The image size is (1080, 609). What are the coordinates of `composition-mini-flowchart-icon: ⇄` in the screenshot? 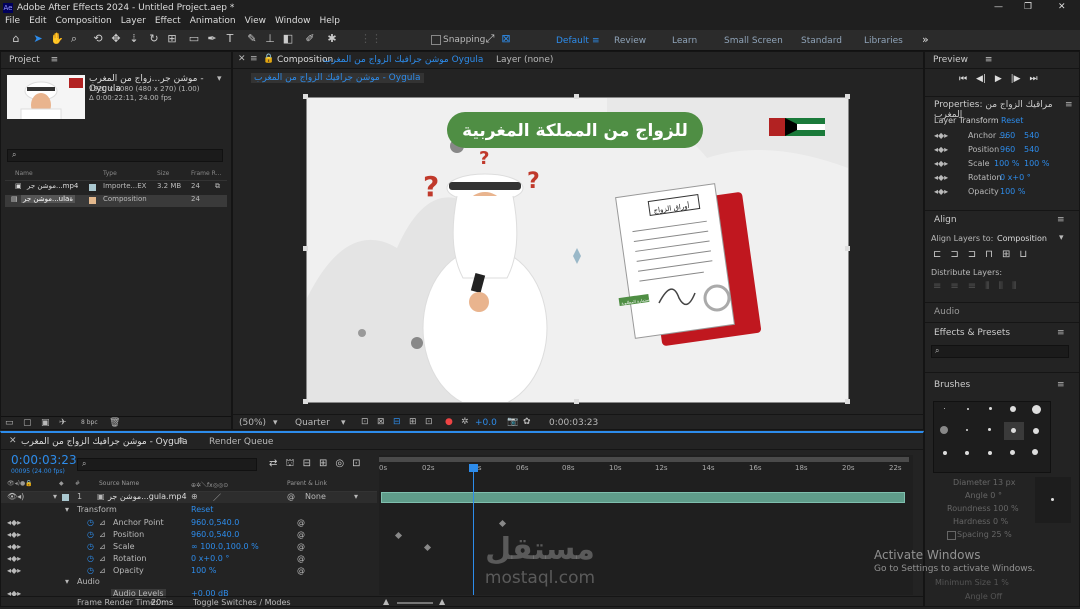 It's located at (277, 463).